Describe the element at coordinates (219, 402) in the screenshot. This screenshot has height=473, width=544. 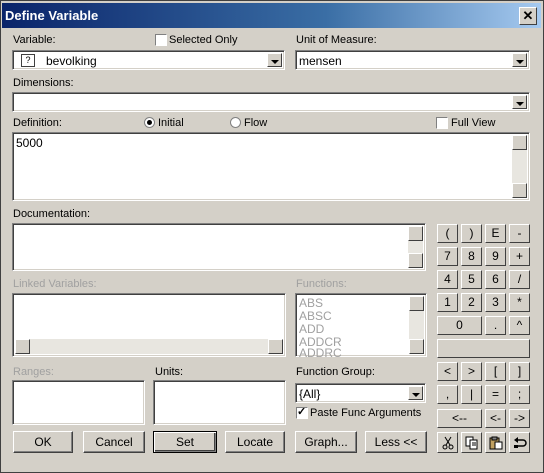
I see `units-list` at that location.